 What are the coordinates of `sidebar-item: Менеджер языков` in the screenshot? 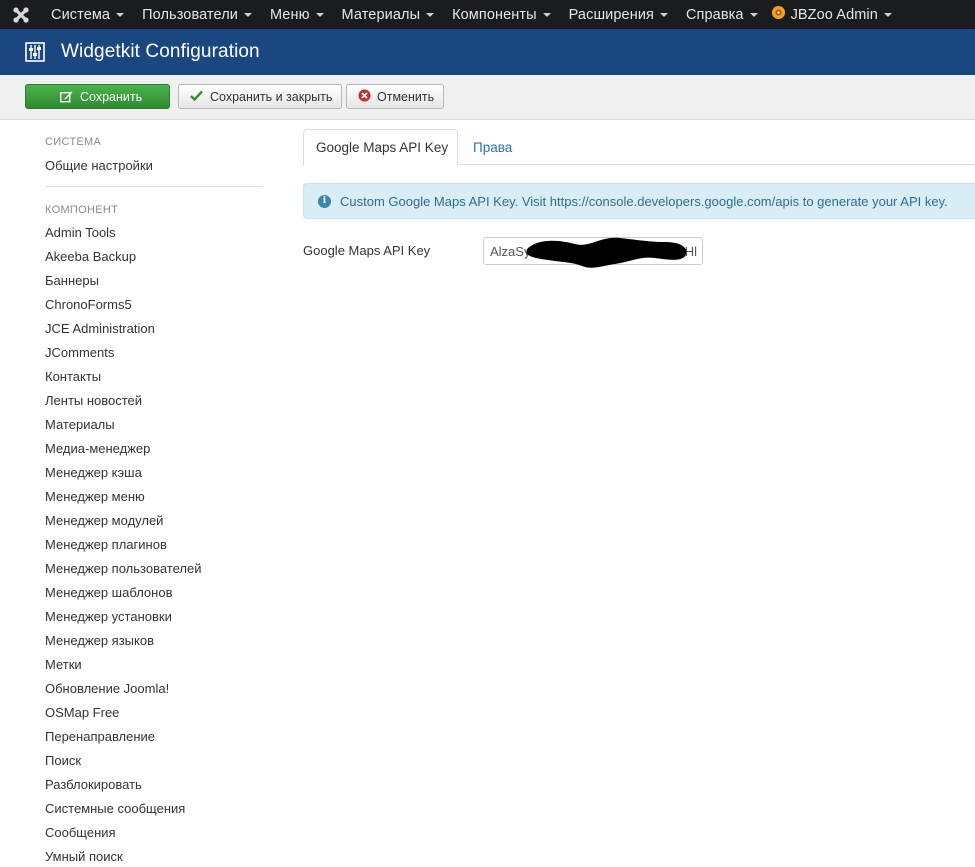 It's located at (155, 641).